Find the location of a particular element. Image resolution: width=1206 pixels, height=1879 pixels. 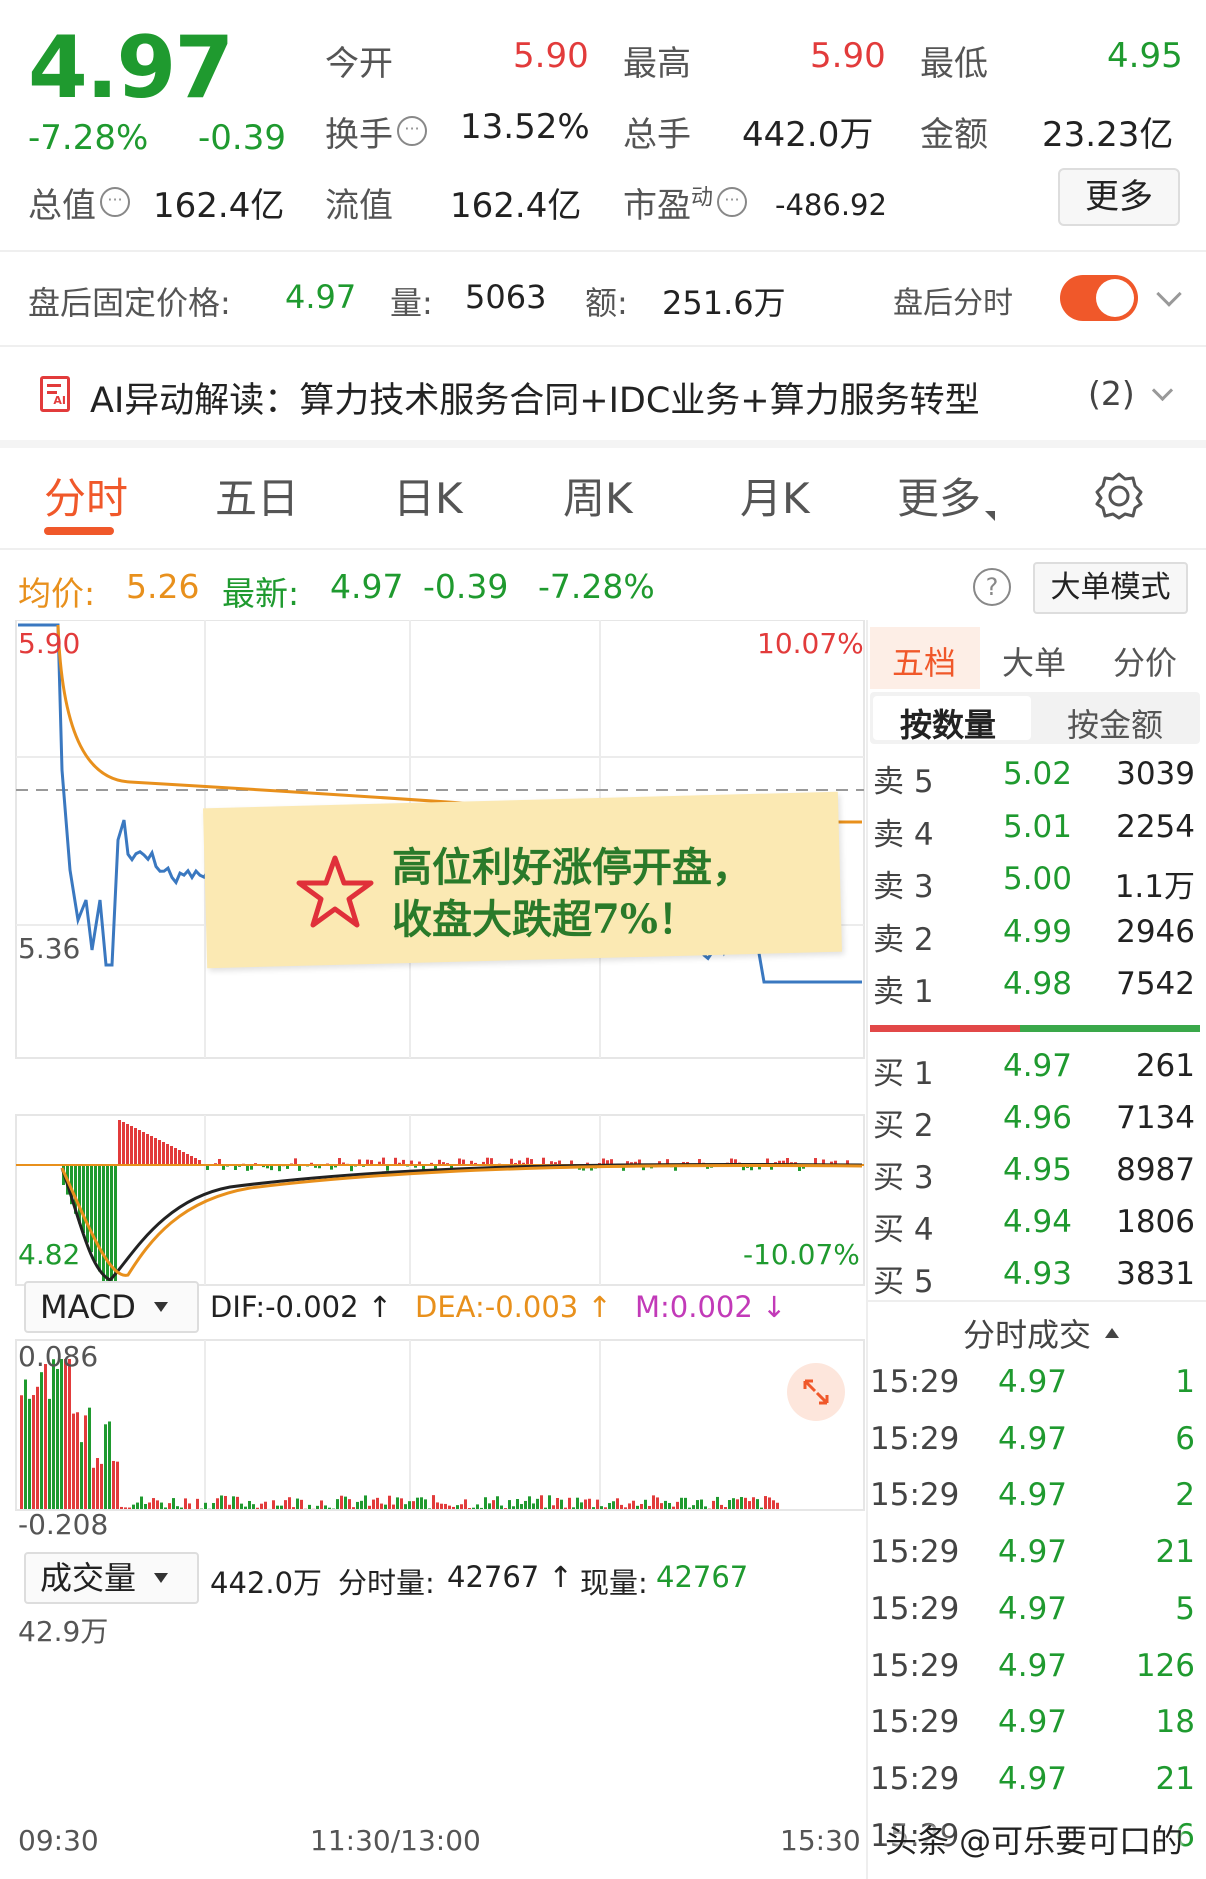

side-tab-level5: 五档 is located at coordinates (924, 661).